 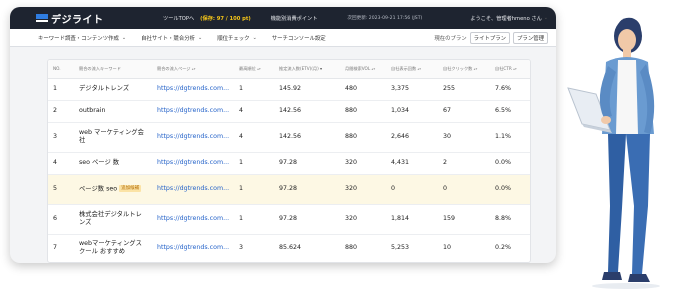 What do you see at coordinates (530, 37) in the screenshot?
I see `plan-manage-button: プラン管理` at bounding box center [530, 37].